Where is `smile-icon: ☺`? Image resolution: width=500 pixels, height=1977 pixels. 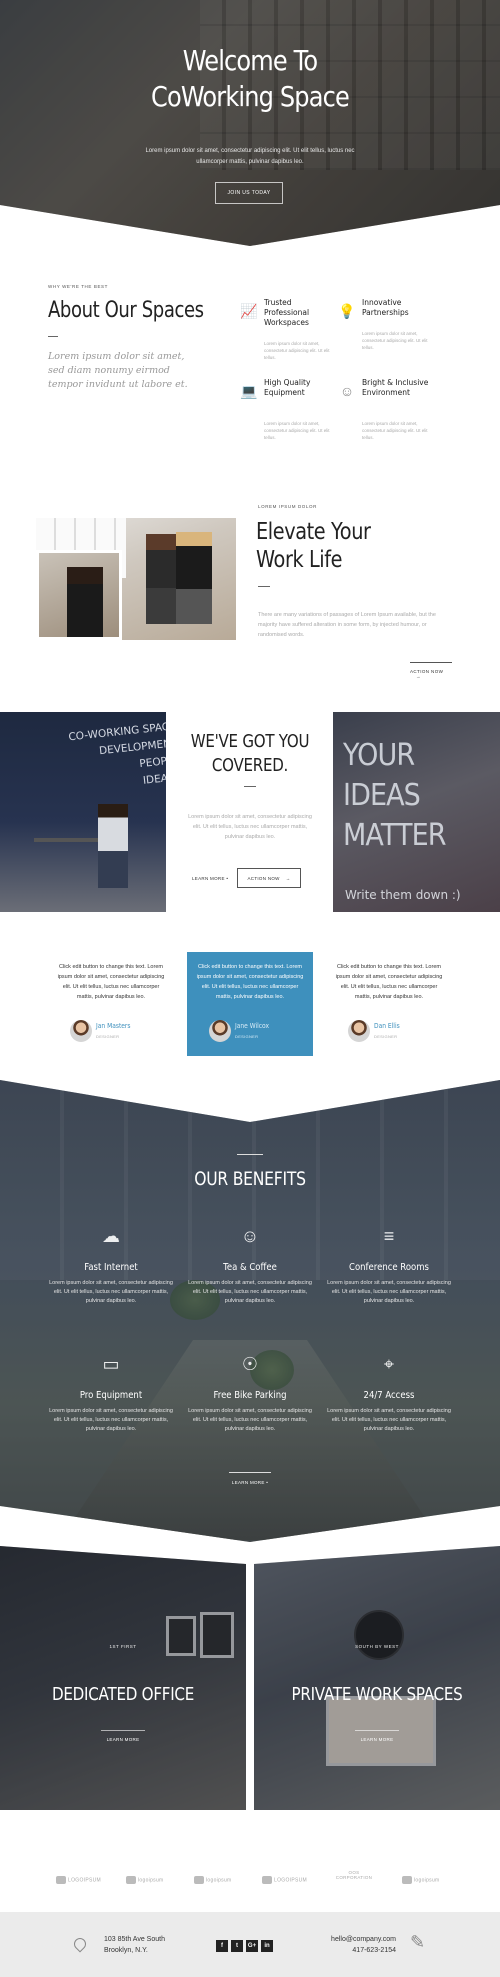
smile-icon: ☺ is located at coordinates (250, 1236).